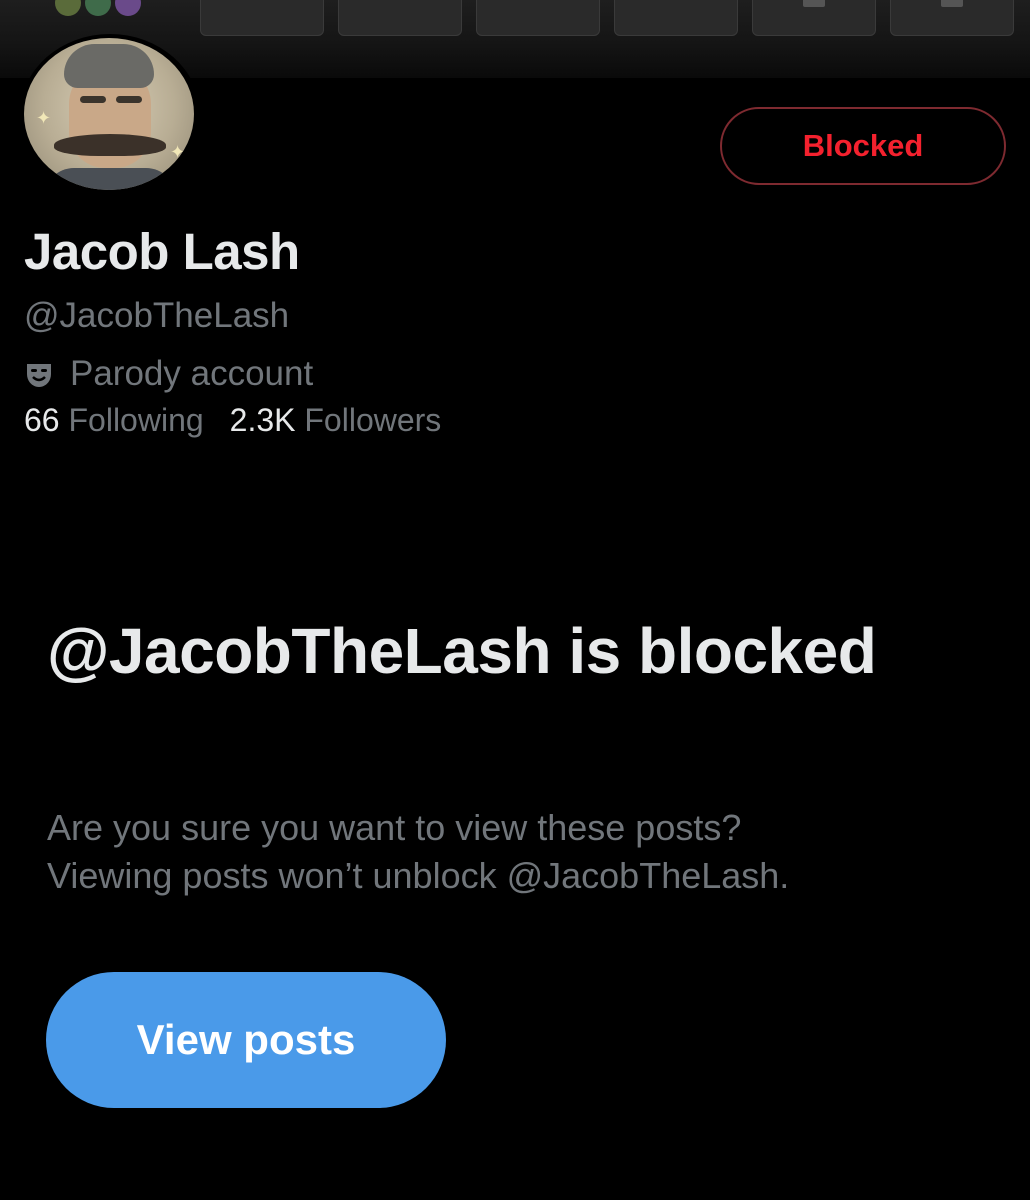  What do you see at coordinates (863, 146) in the screenshot?
I see `blocked-button: Blocked` at bounding box center [863, 146].